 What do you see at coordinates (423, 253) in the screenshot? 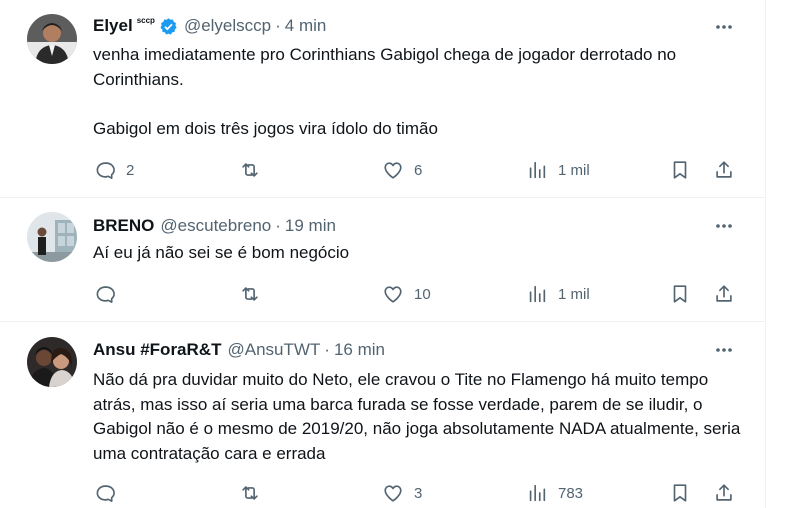
I see `tweet-text: Aí eu já não sei se é bom negócio` at bounding box center [423, 253].